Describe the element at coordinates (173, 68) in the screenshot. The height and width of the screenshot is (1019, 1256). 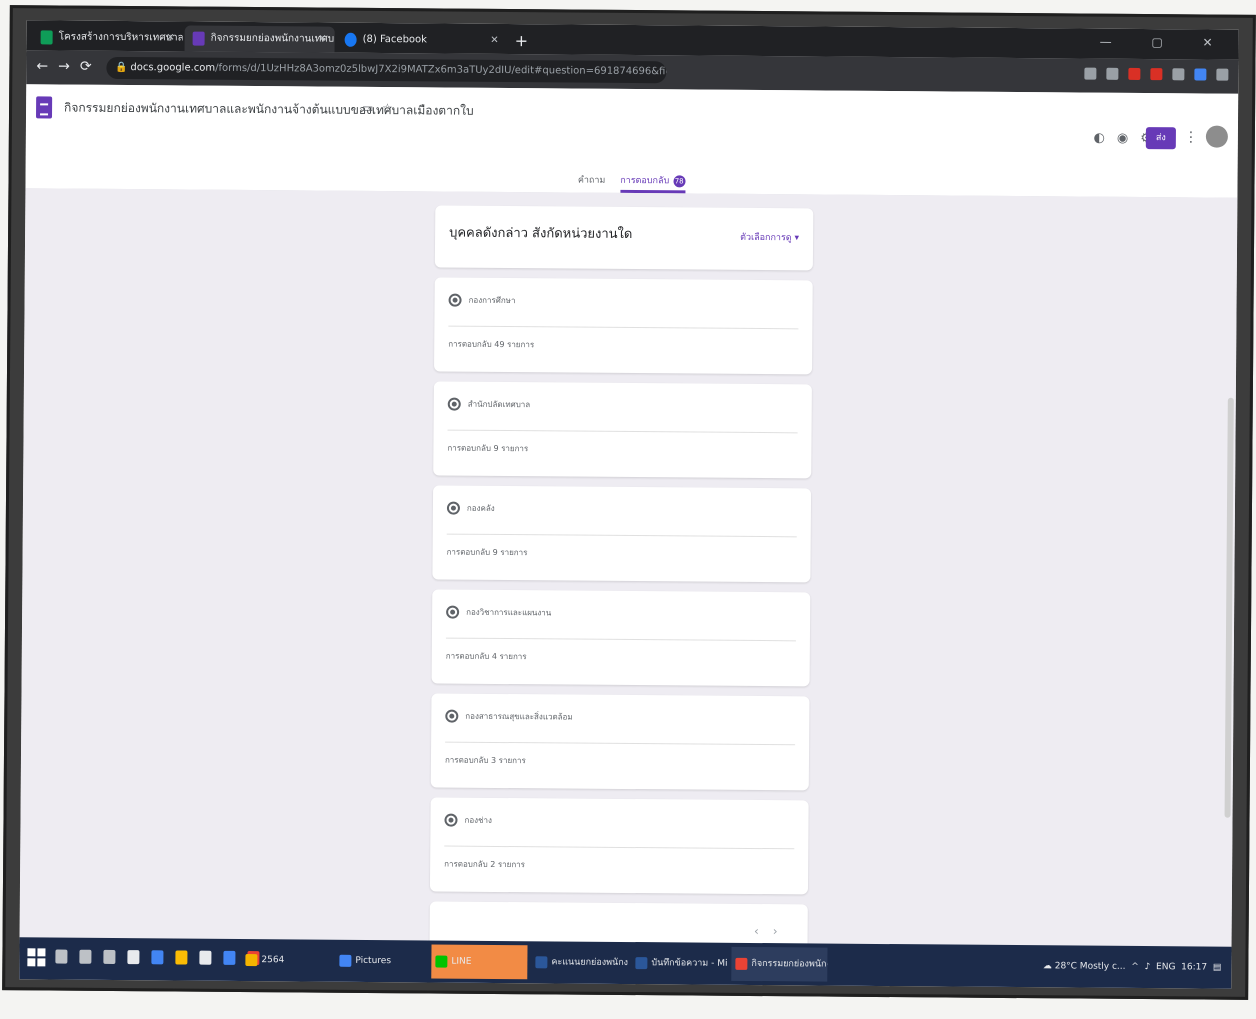
I see `url-host: docs.google.com` at that location.